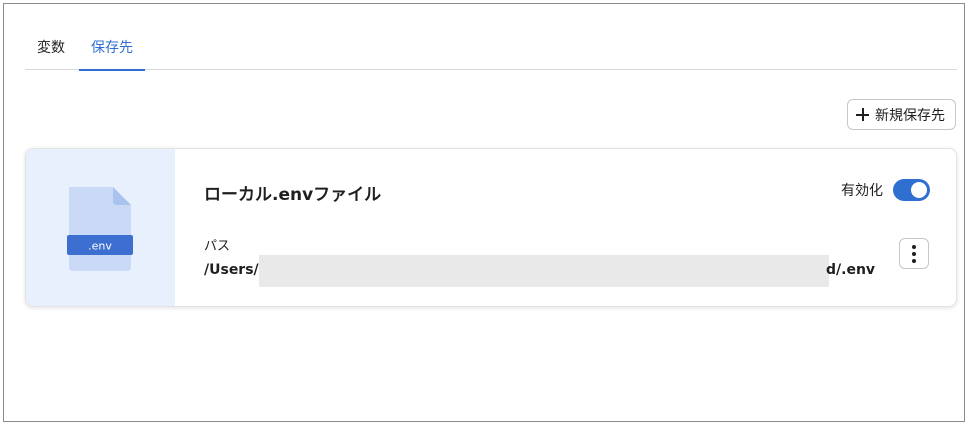 Image resolution: width=968 pixels, height=425 pixels. I want to click on plus-icon, so click(862, 114).